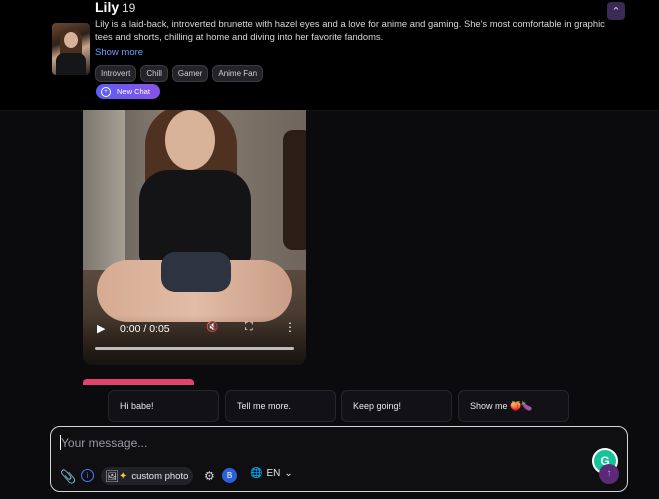 This screenshot has width=659, height=499. Describe the element at coordinates (71, 49) in the screenshot. I see `avatar` at that location.